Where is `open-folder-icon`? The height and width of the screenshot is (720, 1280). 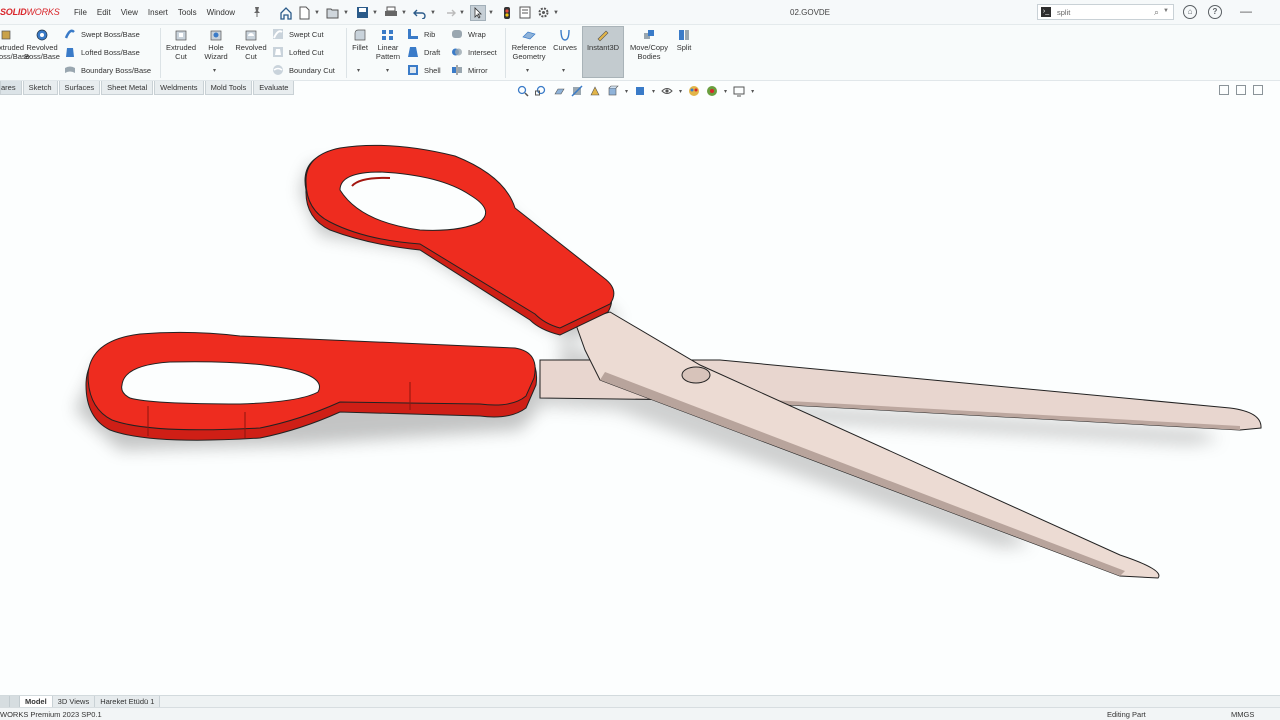 open-folder-icon is located at coordinates (333, 13).